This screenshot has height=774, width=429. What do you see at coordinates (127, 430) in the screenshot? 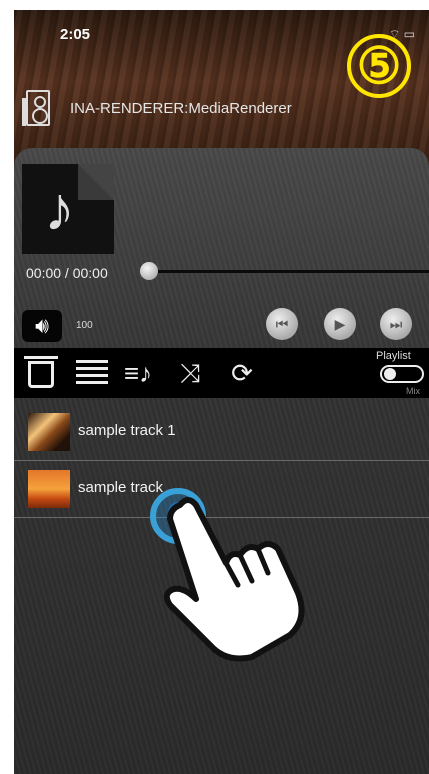
I see `track-title: sample track 1` at bounding box center [127, 430].